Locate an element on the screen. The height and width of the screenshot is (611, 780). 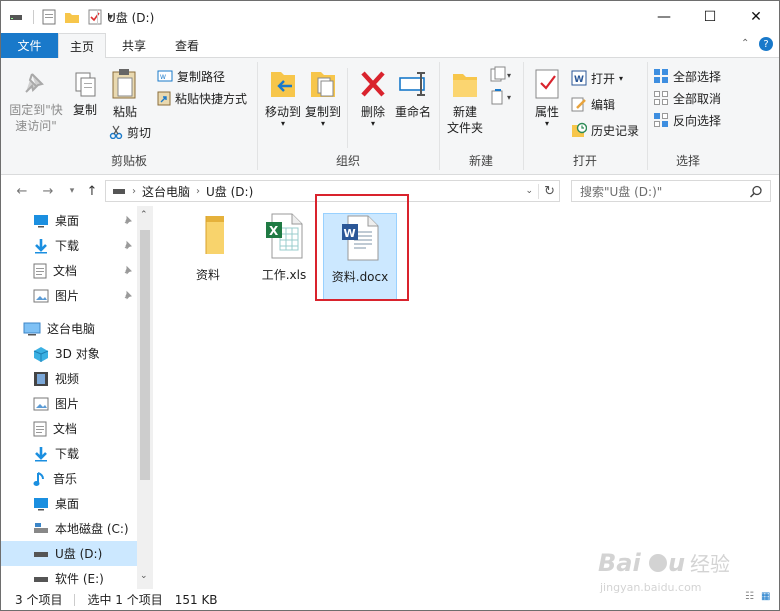
recent-locations-icon: ▾ is located at coordinates (72, 191).